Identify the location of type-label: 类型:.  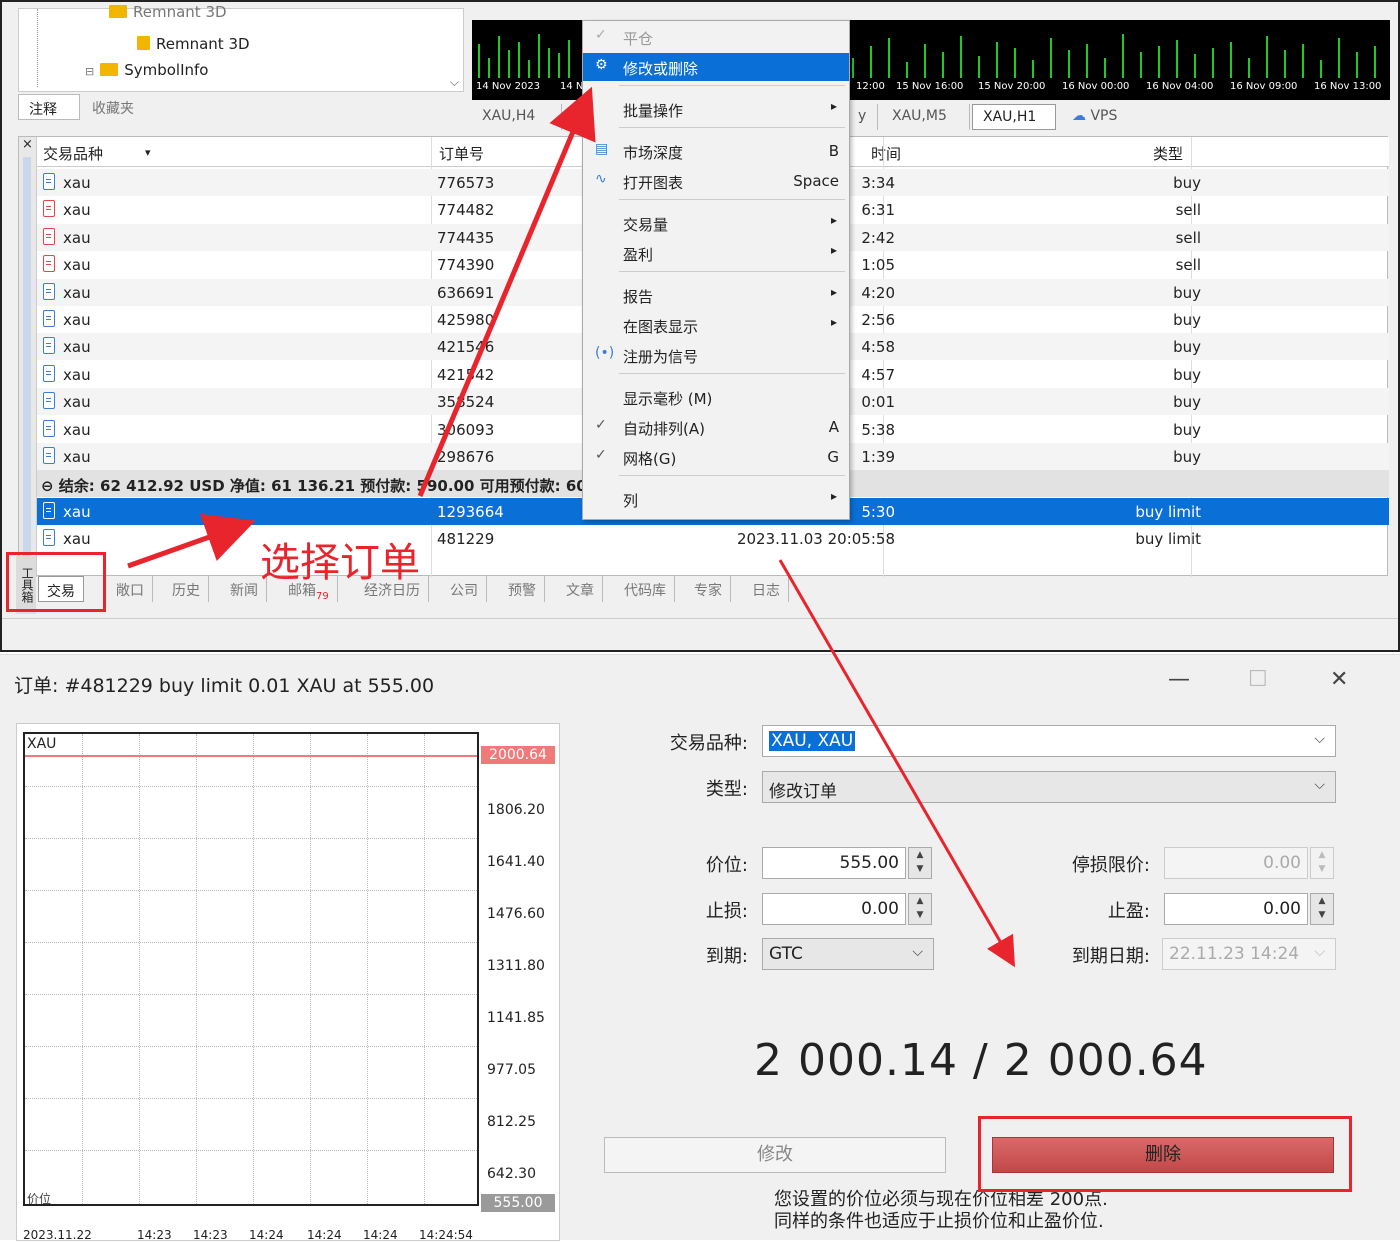
(726, 789).